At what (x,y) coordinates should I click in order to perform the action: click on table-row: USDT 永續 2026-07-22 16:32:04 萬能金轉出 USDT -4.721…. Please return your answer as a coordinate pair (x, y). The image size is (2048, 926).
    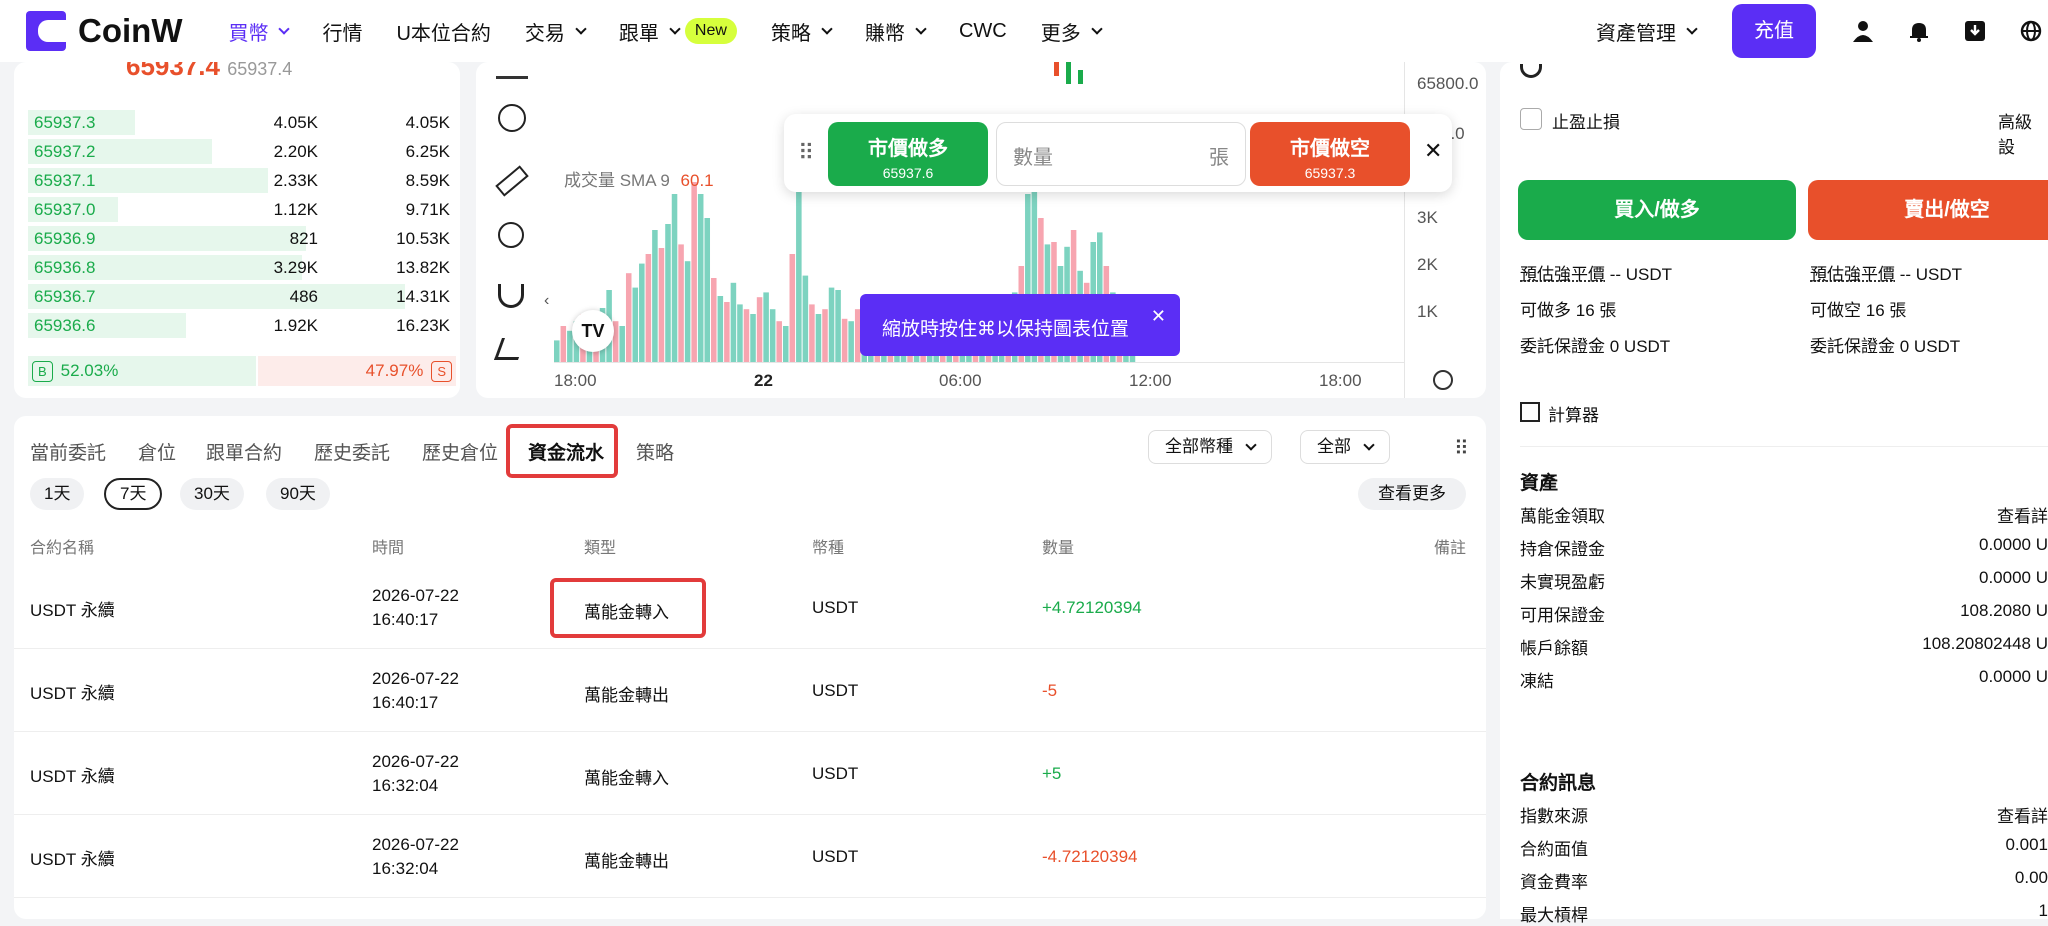
    Looking at the image, I should click on (750, 856).